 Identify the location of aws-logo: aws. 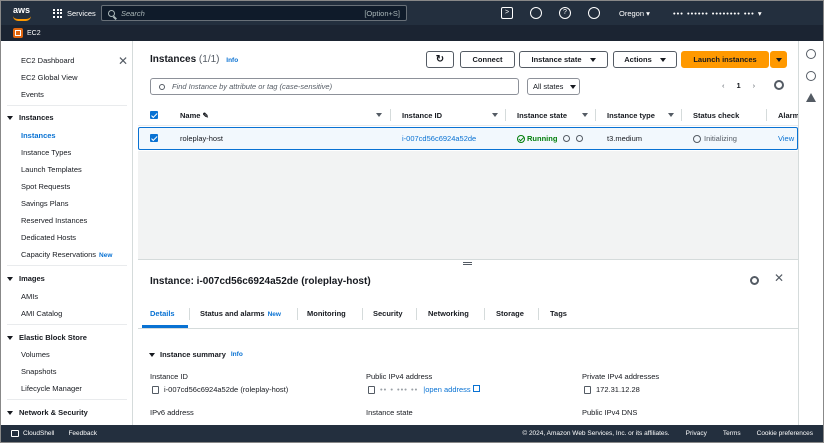
(25, 13).